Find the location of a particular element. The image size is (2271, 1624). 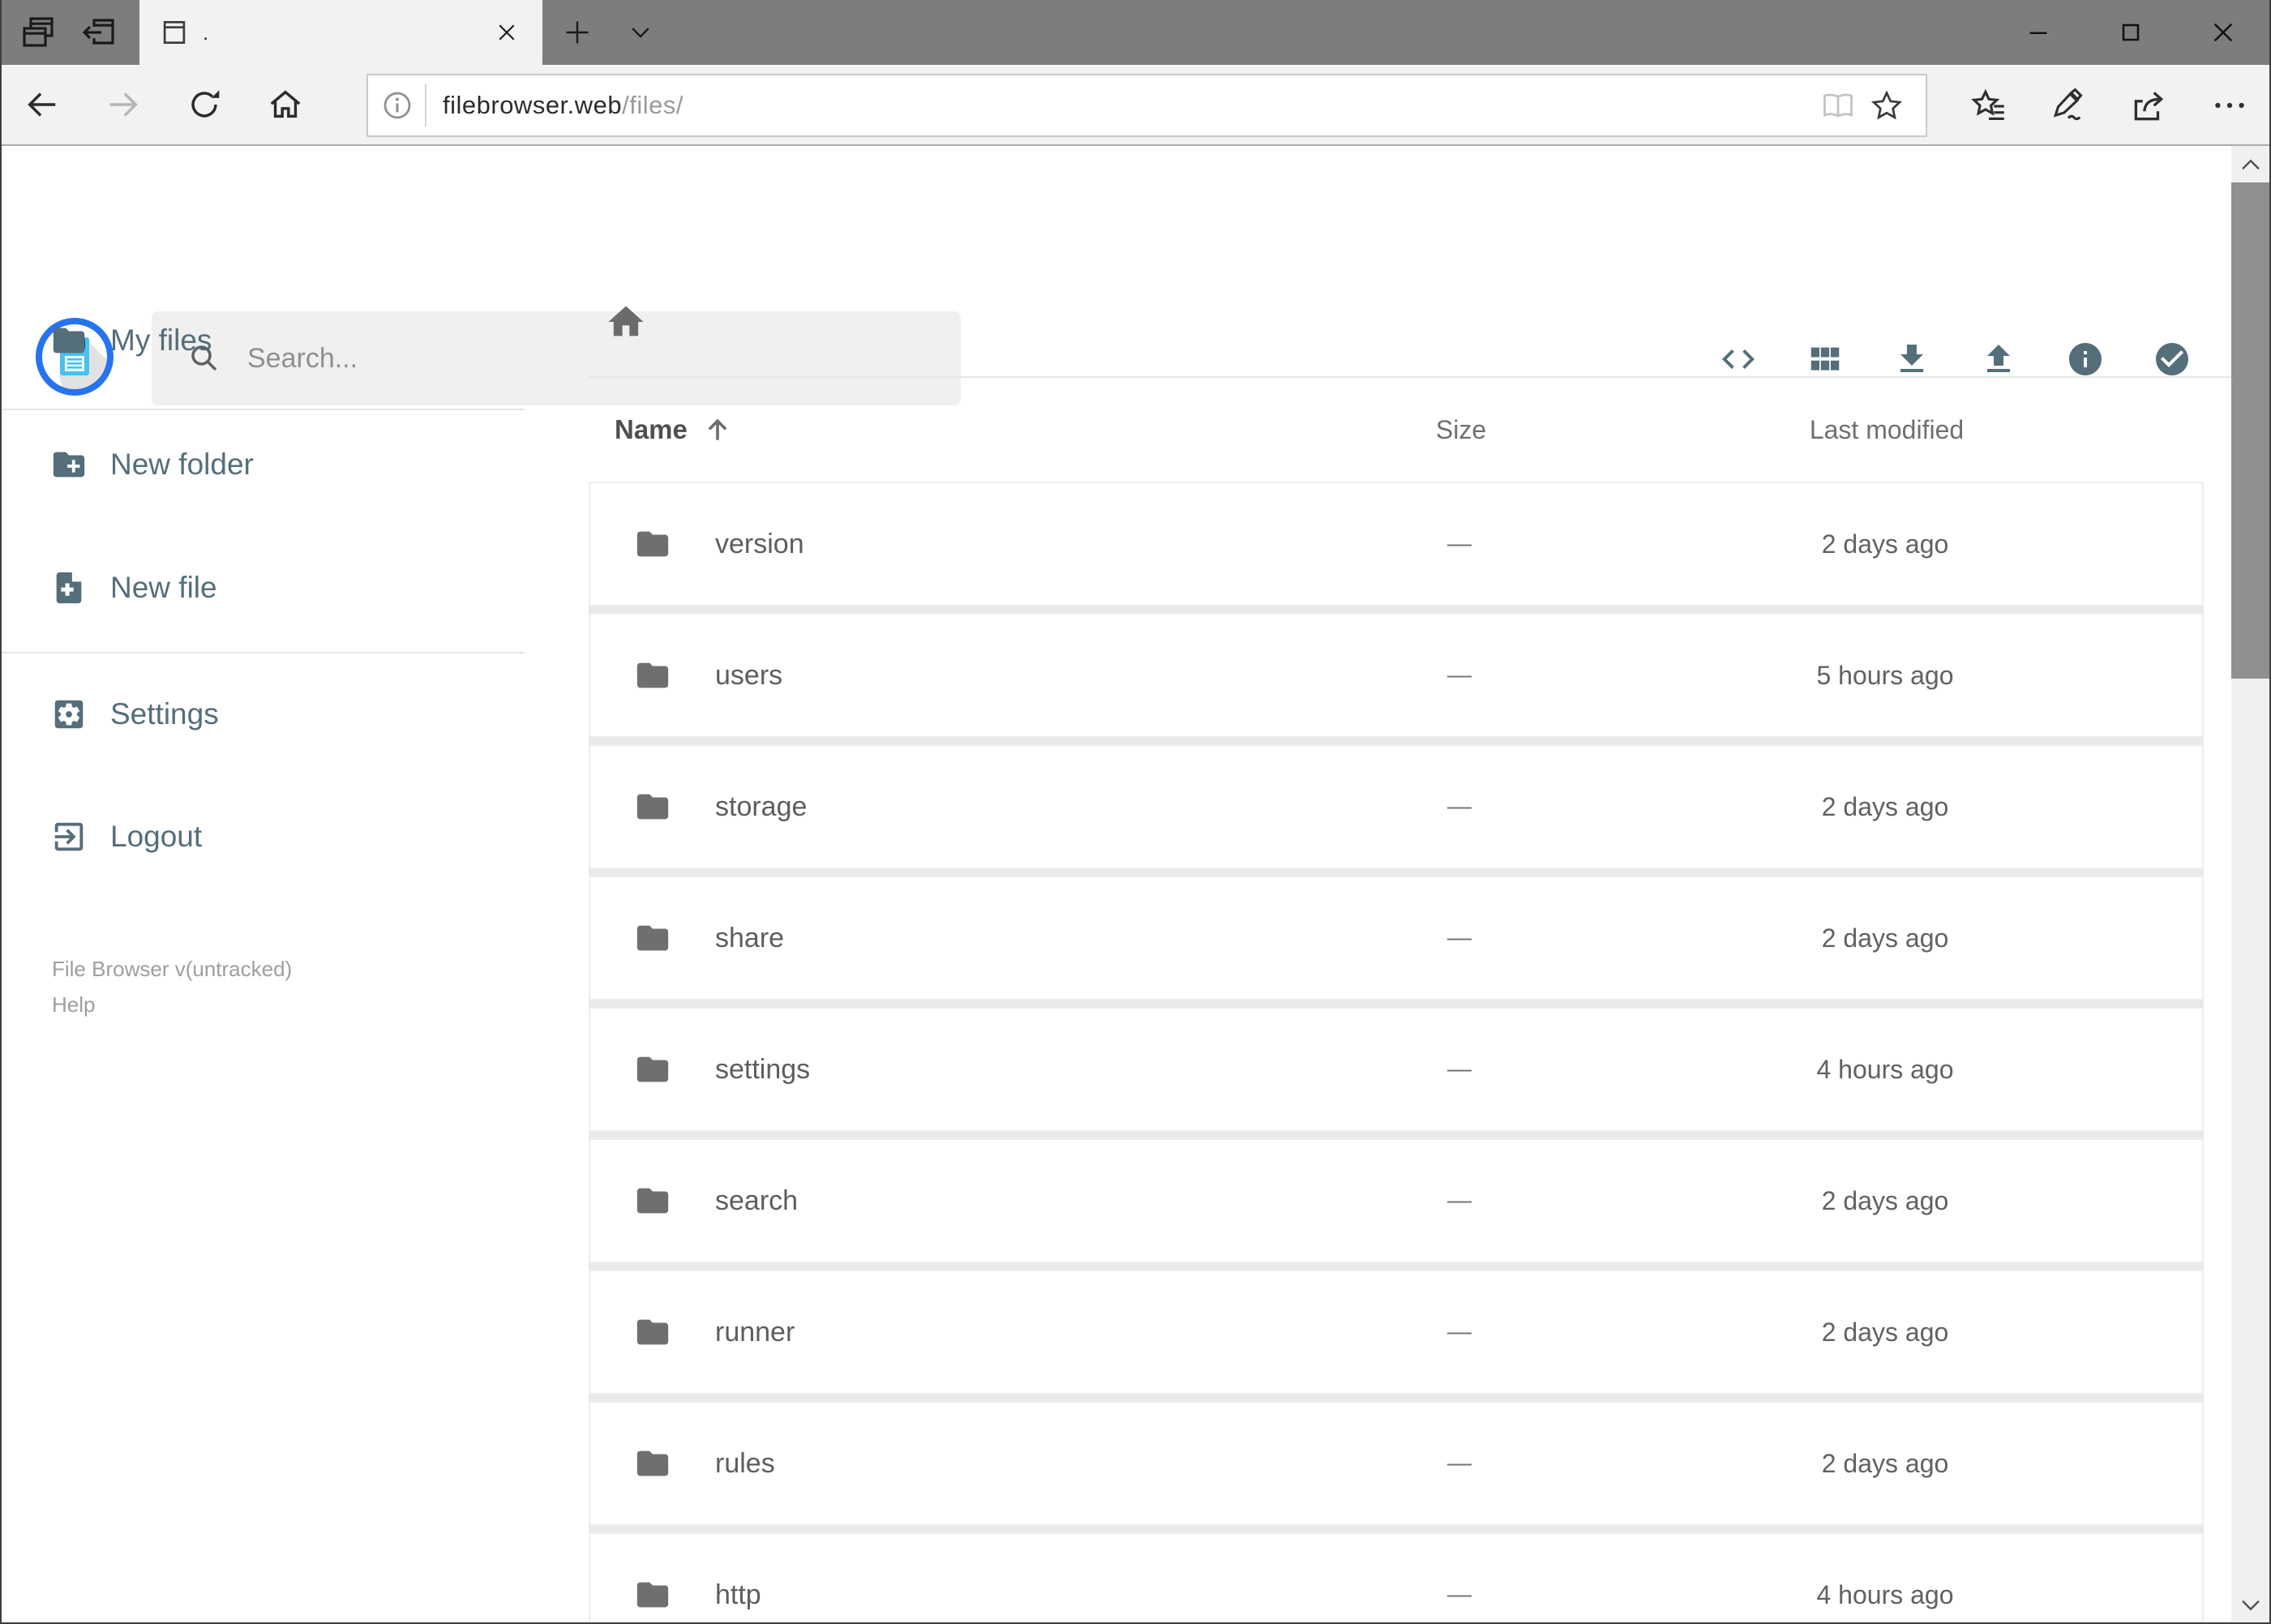

chevron-down-icon is located at coordinates (641, 33).